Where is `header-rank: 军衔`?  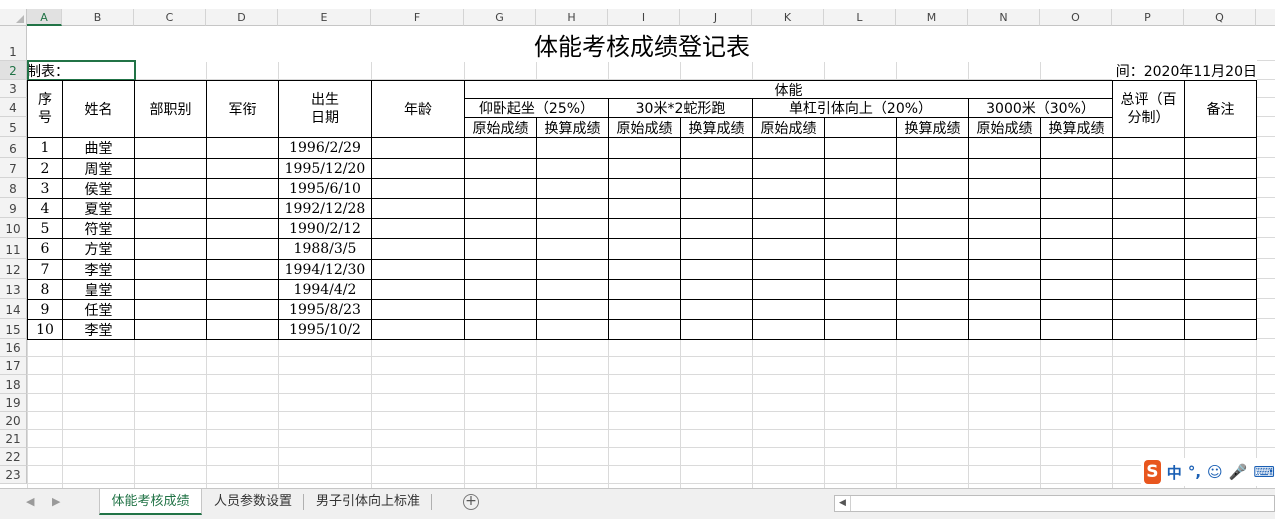 header-rank: 军衔 is located at coordinates (242, 109).